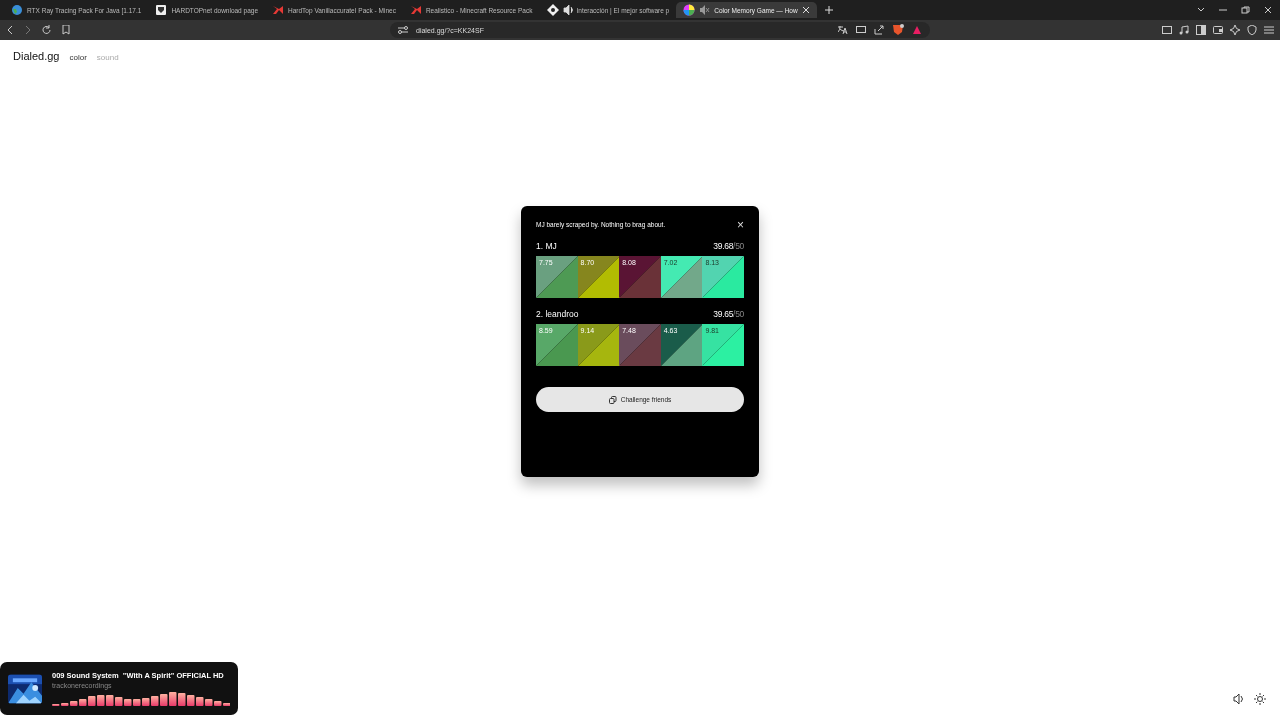  Describe the element at coordinates (557, 314) in the screenshot. I see `player-name: 2. leandroo` at that location.